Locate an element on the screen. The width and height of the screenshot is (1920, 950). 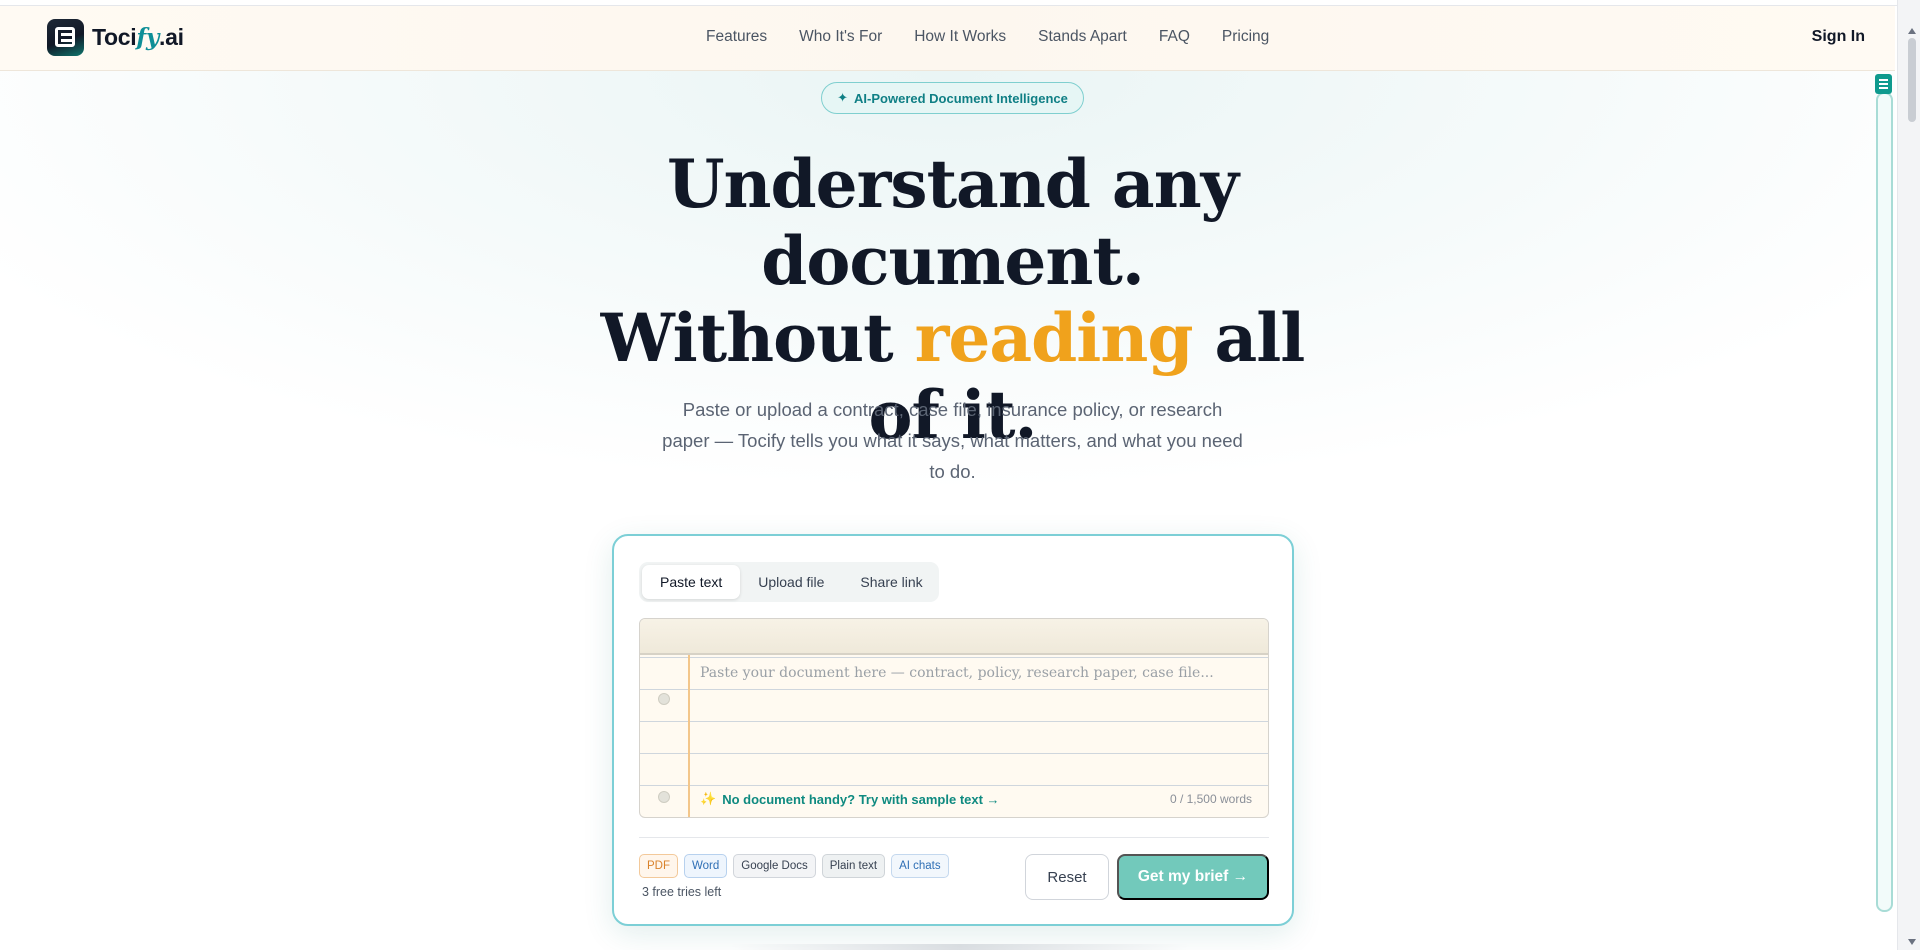
document-progress-icon is located at coordinates (1883, 84).